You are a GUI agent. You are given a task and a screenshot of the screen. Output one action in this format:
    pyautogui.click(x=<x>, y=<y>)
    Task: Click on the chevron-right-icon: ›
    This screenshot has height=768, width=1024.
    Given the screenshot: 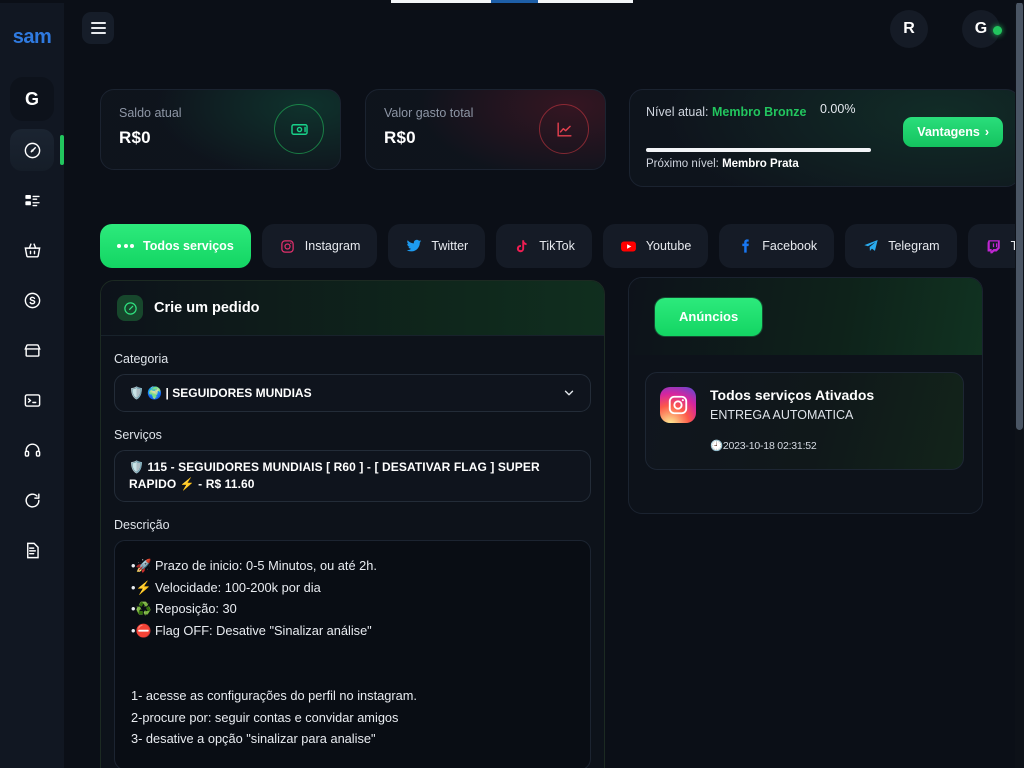 What is the action you would take?
    pyautogui.click(x=986, y=132)
    